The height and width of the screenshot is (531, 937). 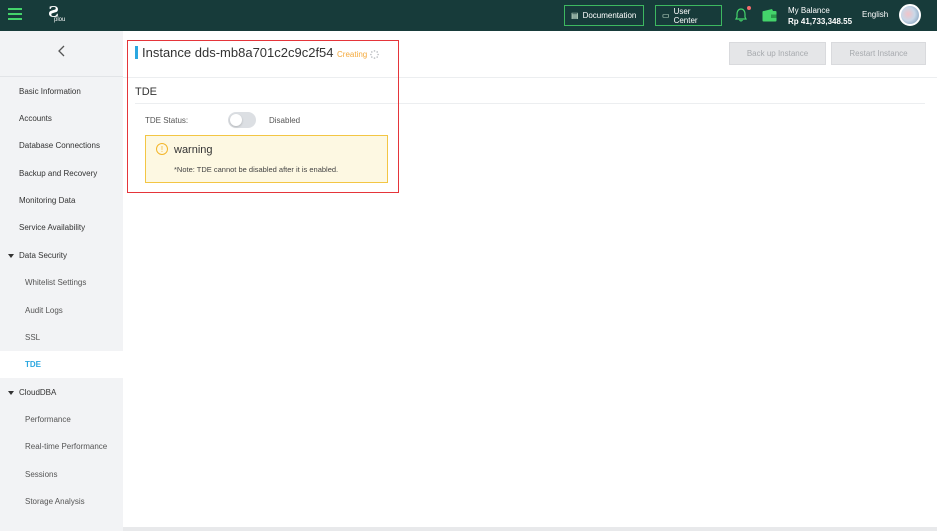 What do you see at coordinates (41, 474) in the screenshot?
I see `sidebar-item-label: Sessions` at bounding box center [41, 474].